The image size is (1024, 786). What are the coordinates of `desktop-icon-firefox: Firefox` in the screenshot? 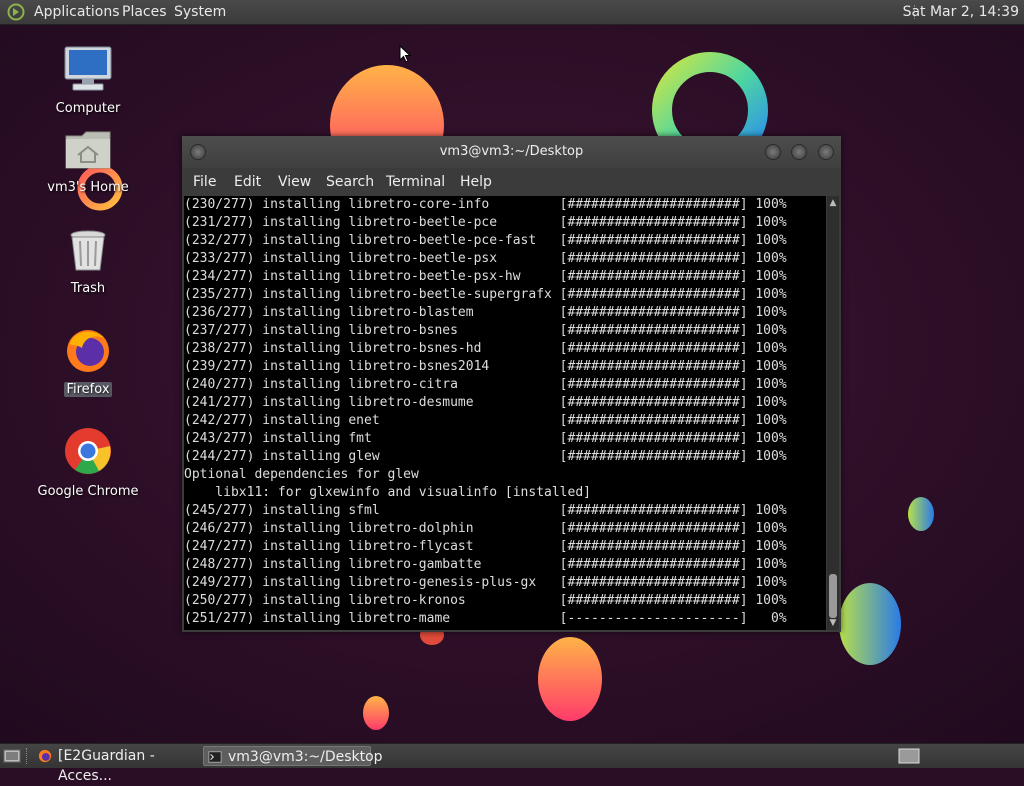 It's located at (88, 361).